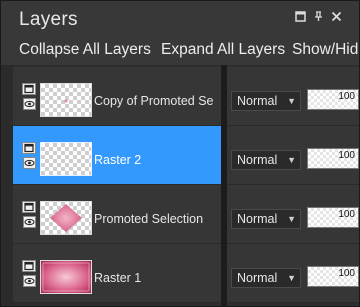 Image resolution: width=360 pixels, height=307 pixels. I want to click on close-icon, so click(336, 17).